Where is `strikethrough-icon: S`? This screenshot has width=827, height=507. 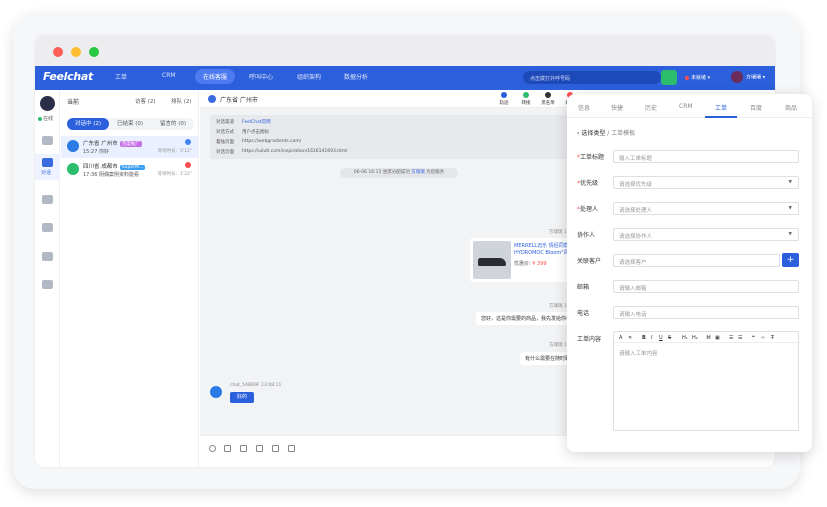 strikethrough-icon: S is located at coordinates (669, 338).